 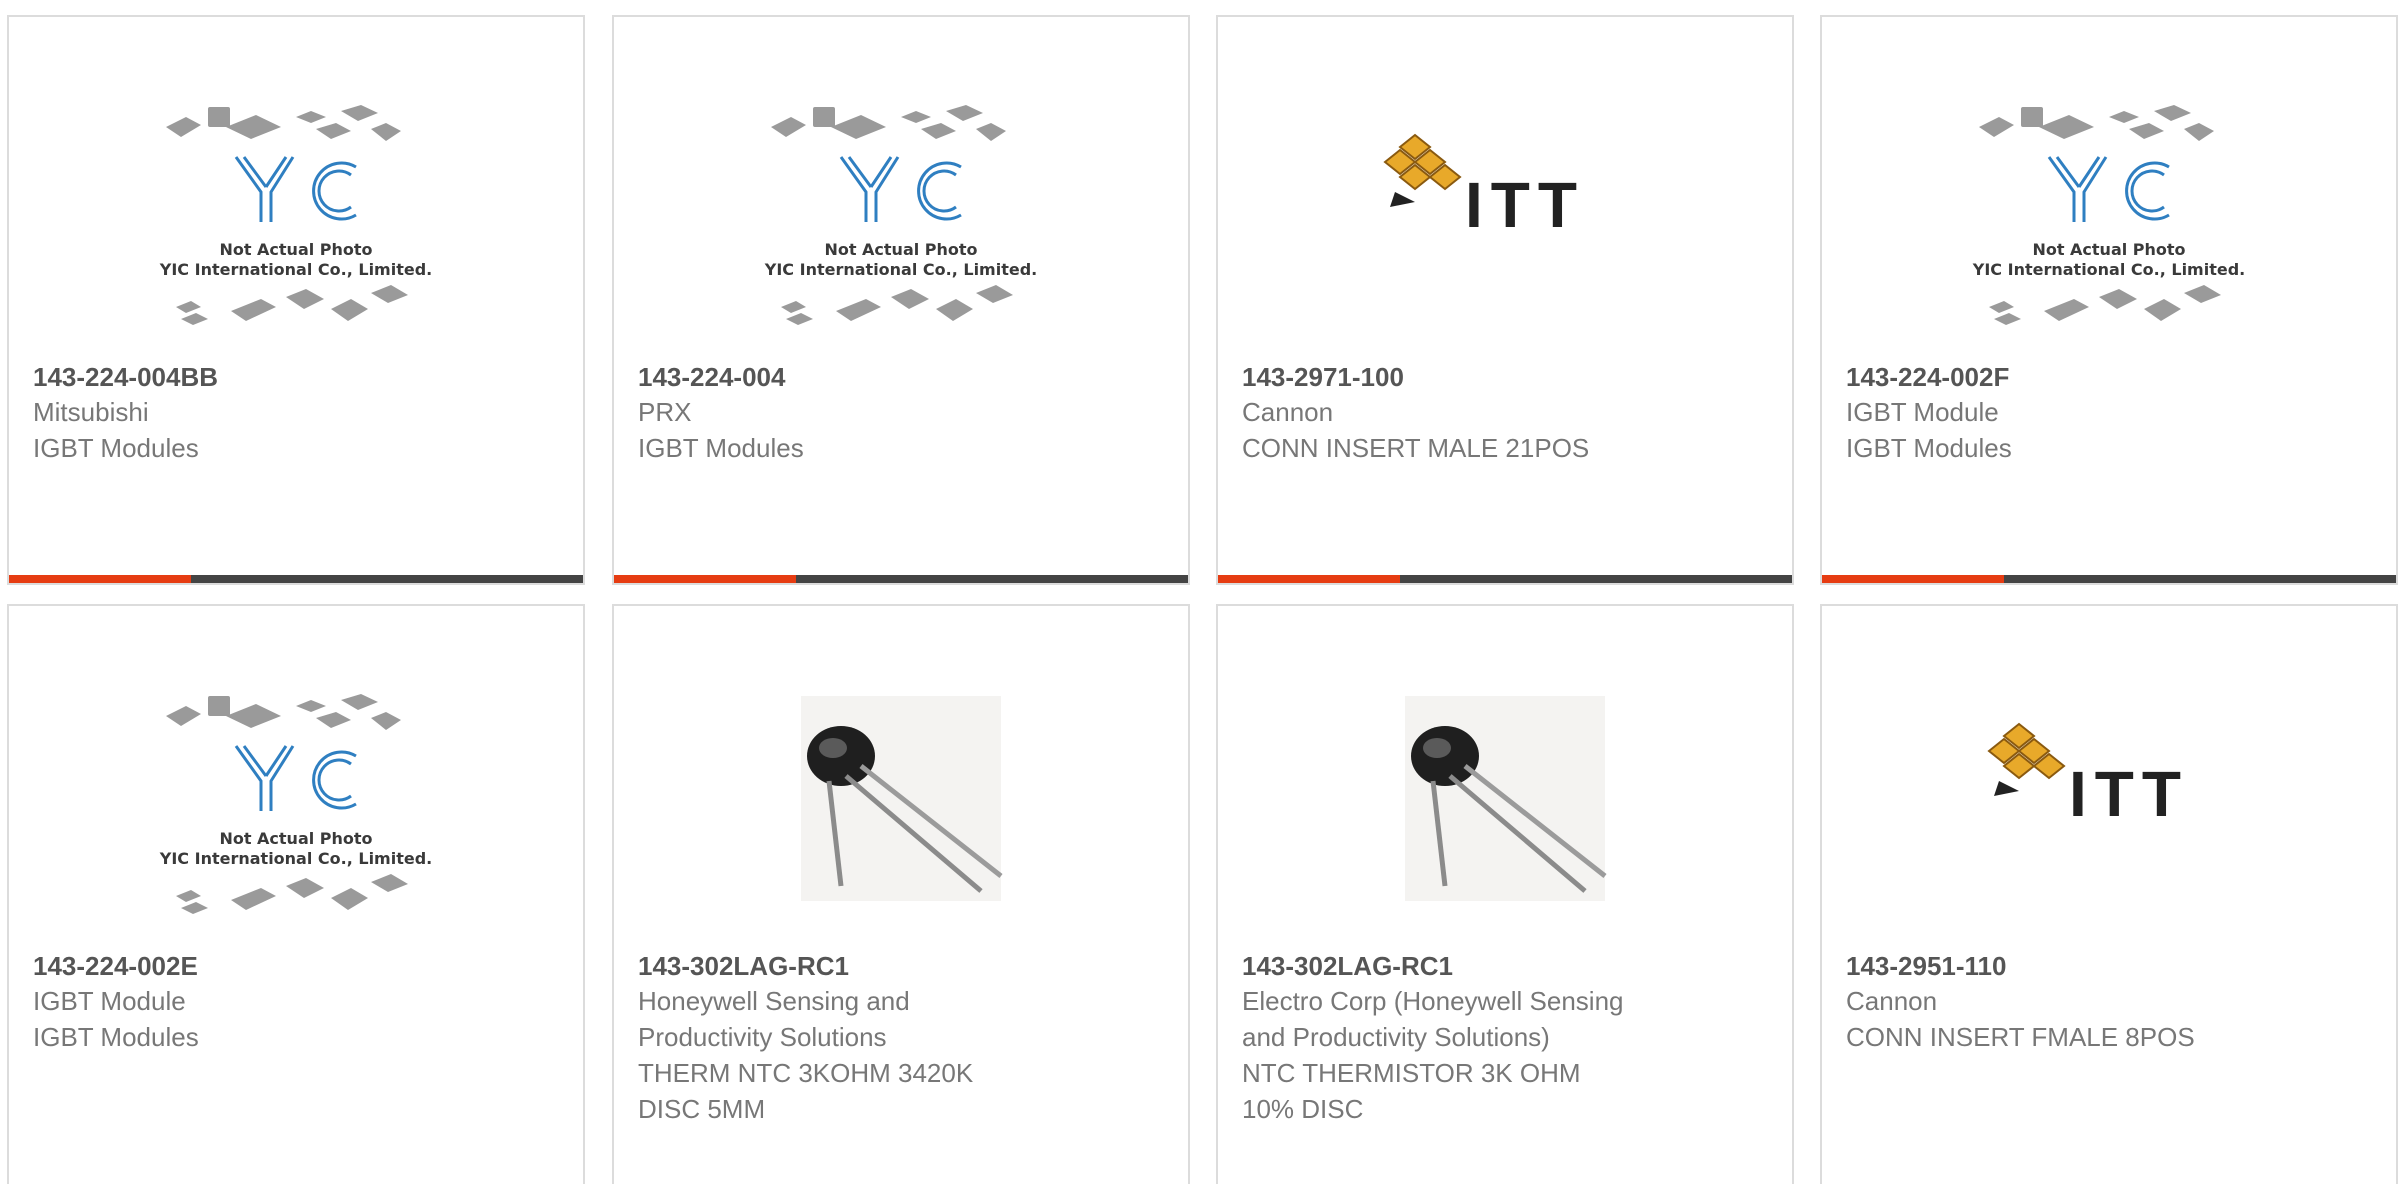 What do you see at coordinates (1507, 377) in the screenshot?
I see `part-number-link: 143-2971-100` at bounding box center [1507, 377].